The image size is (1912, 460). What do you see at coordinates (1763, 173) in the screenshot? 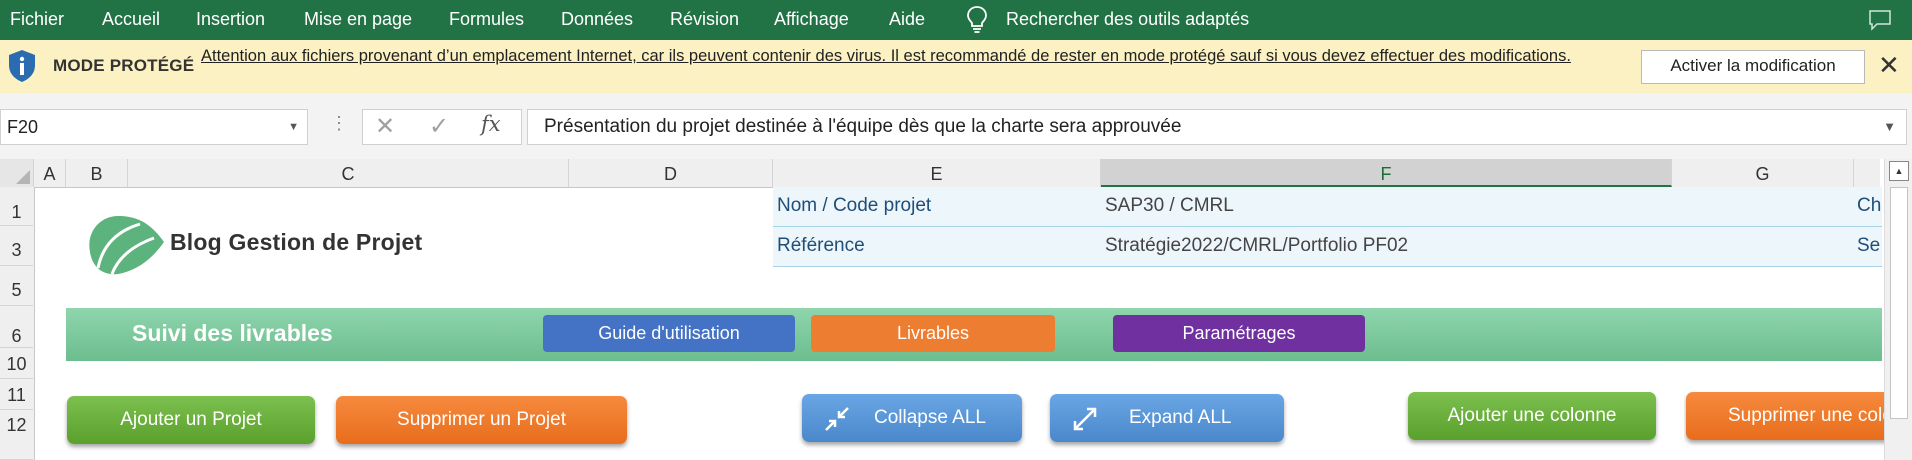
I see `column-header-g: G` at bounding box center [1763, 173].